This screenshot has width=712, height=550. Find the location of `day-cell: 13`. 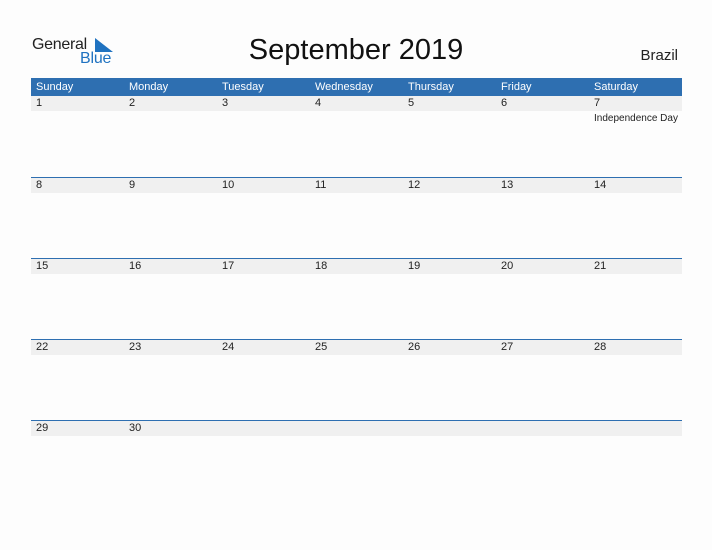

day-cell: 13 is located at coordinates (542, 185).